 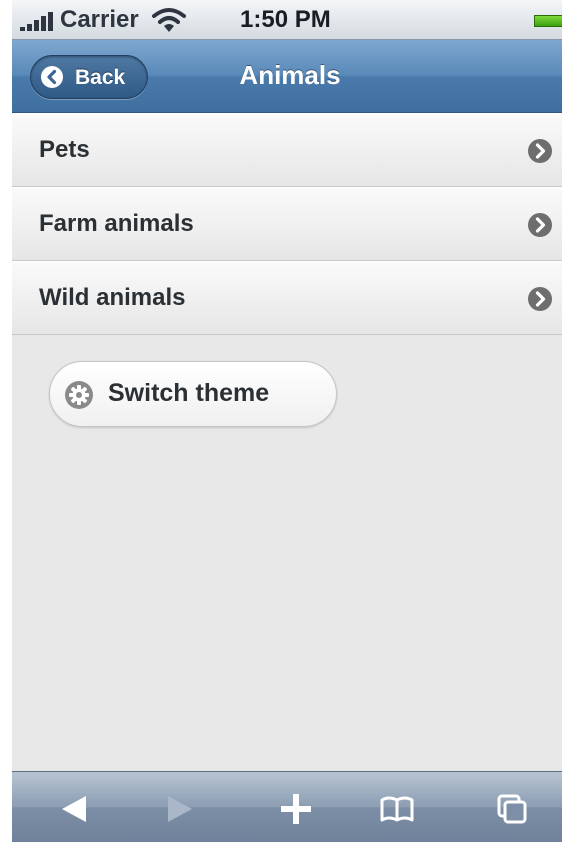 What do you see at coordinates (179, 809) in the screenshot?
I see `forward-arrow-icon` at bounding box center [179, 809].